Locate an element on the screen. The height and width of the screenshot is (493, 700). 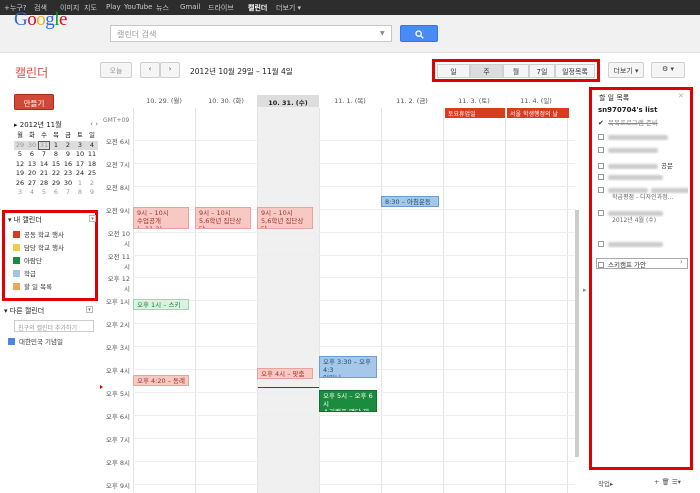
topbar-link: 더보기 ▾ is located at coordinates (288, 8).